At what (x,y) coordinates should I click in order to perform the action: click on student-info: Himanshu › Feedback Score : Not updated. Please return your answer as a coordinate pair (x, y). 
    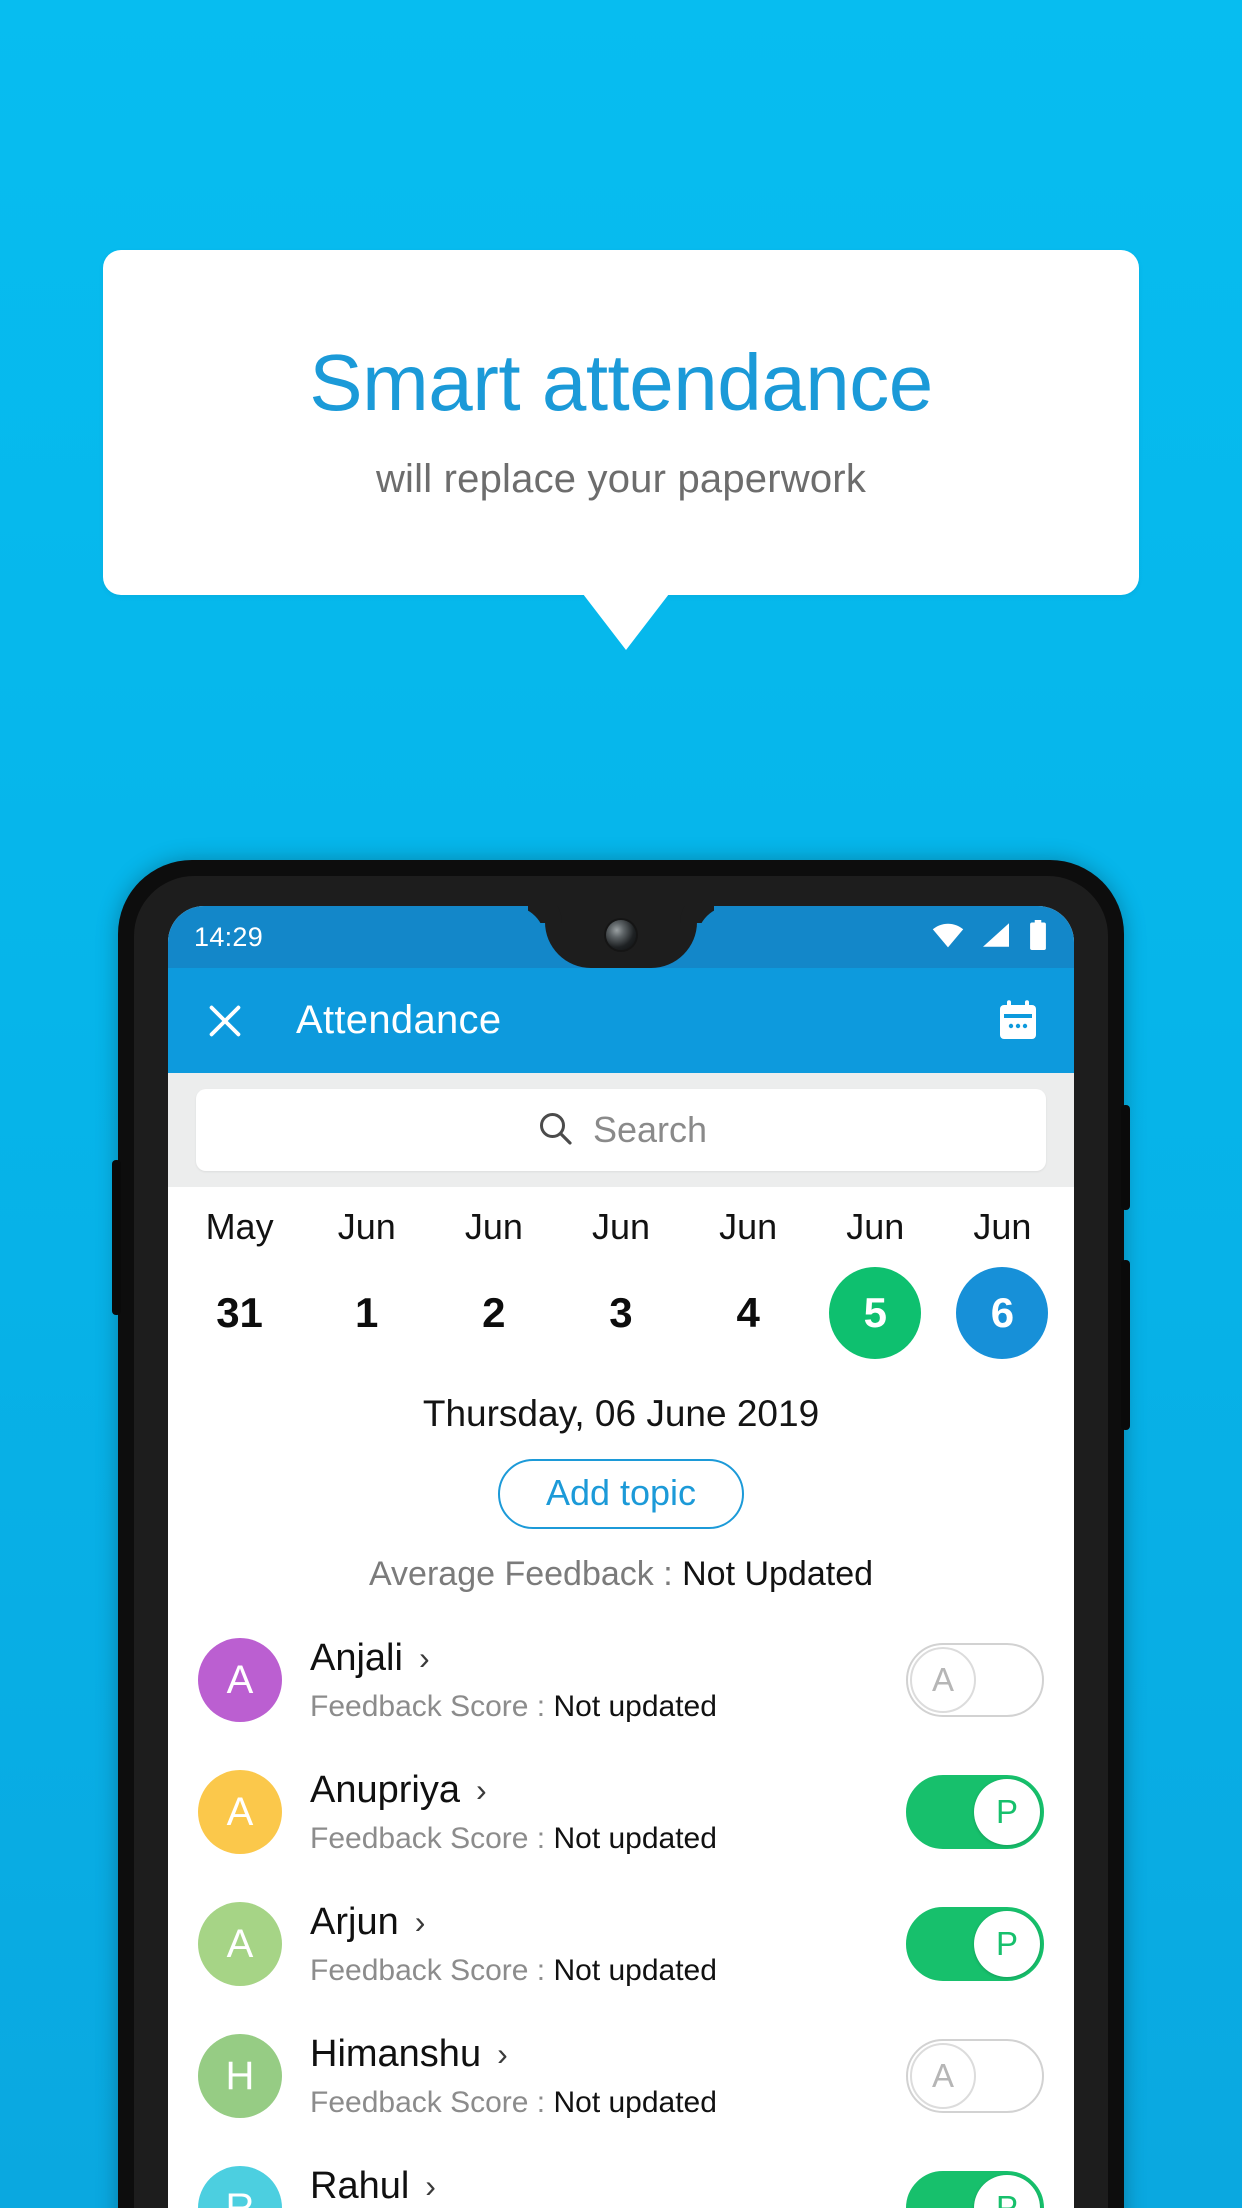
    Looking at the image, I should click on (608, 2076).